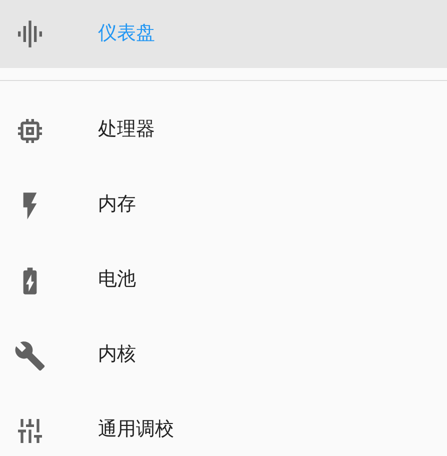 This screenshot has height=456, width=447. Describe the element at coordinates (223, 424) in the screenshot. I see `nav-item: 通用调校` at that location.